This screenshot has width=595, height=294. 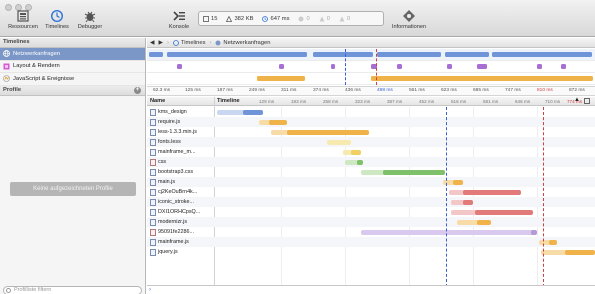 What do you see at coordinates (385, 90) in the screenshot?
I see `ruler-tick: 498 ms` at bounding box center [385, 90].